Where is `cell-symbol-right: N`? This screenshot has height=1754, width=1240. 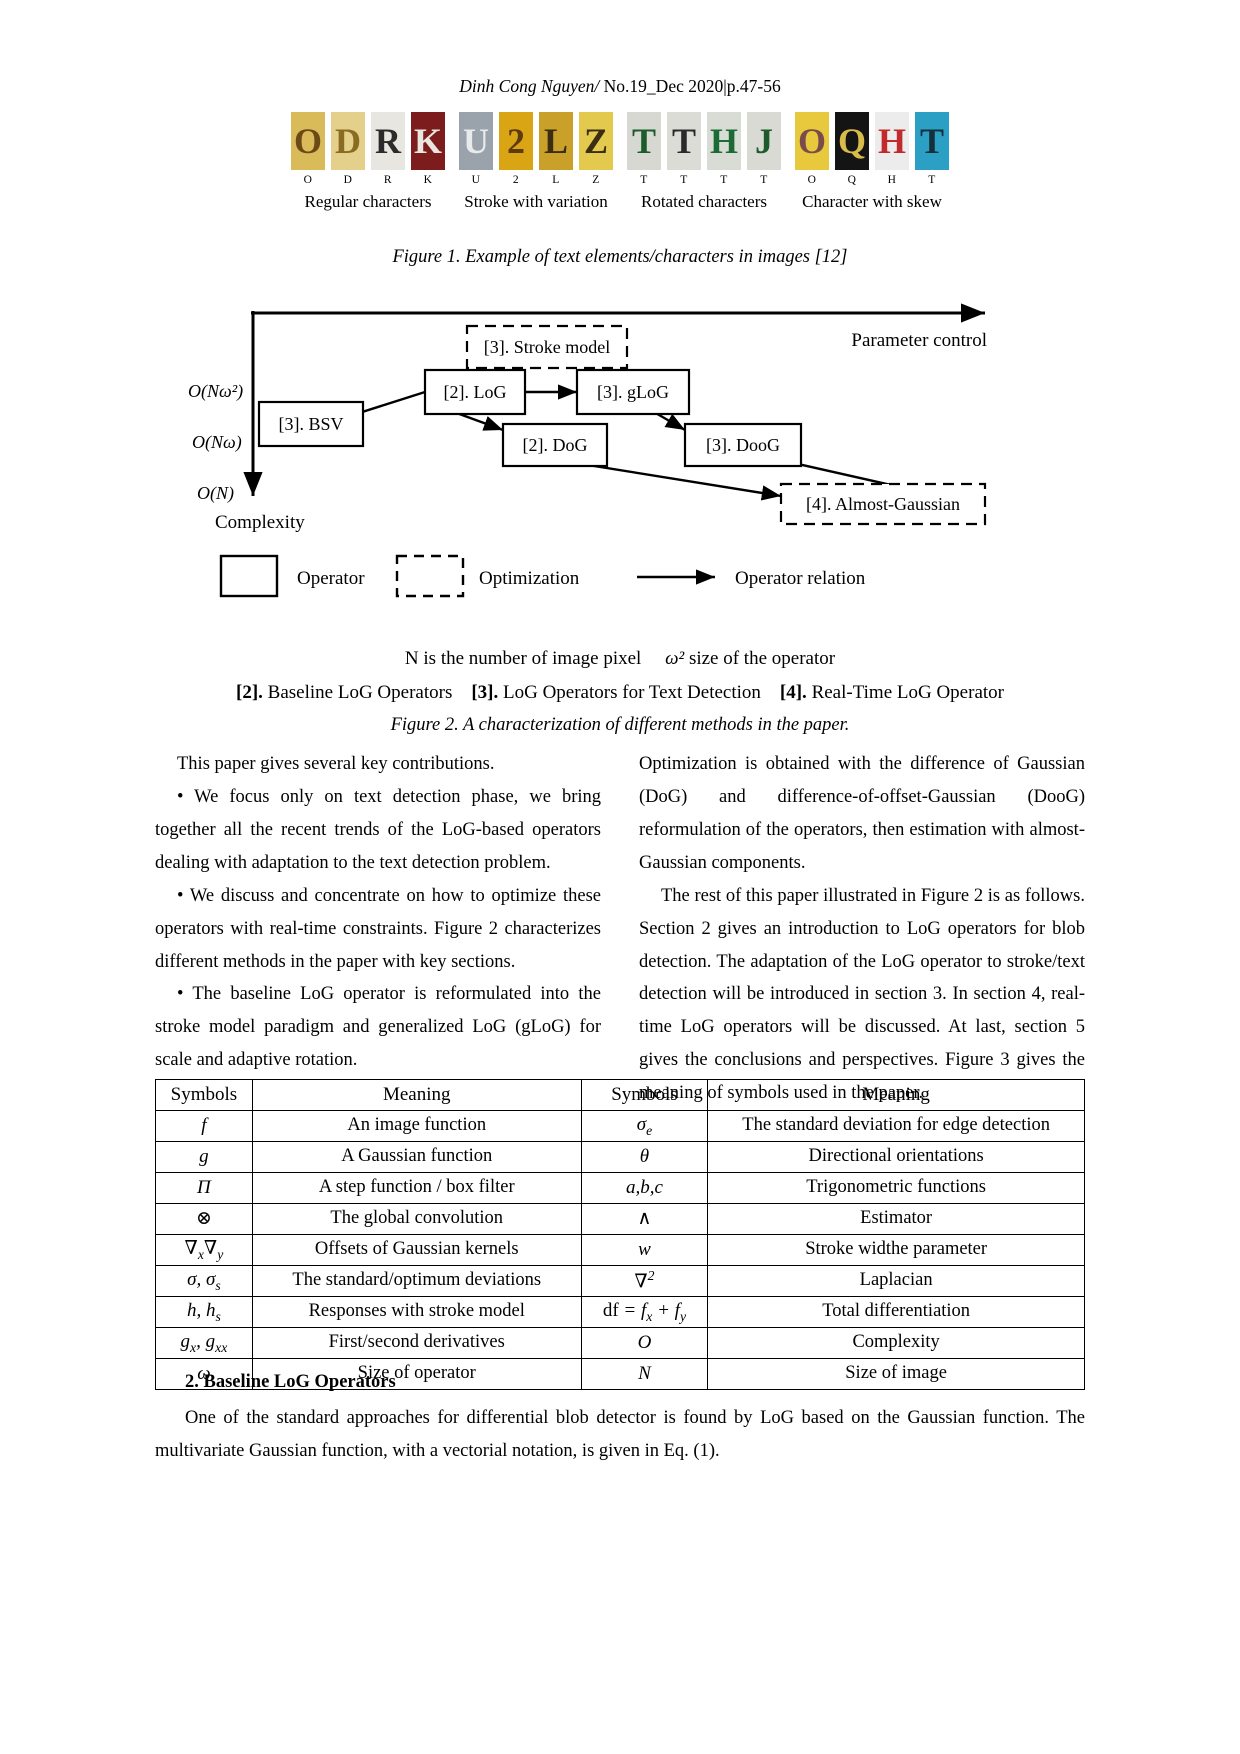
cell-symbol-right: N is located at coordinates (644, 1374).